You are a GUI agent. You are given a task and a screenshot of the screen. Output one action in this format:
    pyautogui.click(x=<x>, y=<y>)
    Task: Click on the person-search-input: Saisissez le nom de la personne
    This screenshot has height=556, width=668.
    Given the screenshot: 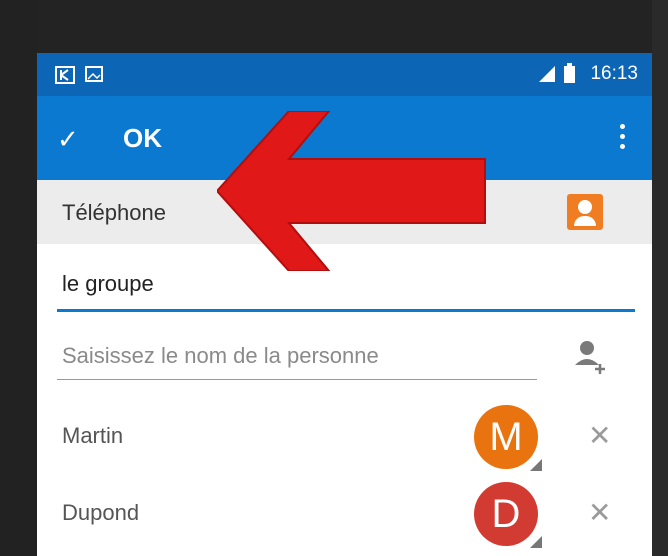 What is the action you would take?
    pyautogui.click(x=297, y=353)
    